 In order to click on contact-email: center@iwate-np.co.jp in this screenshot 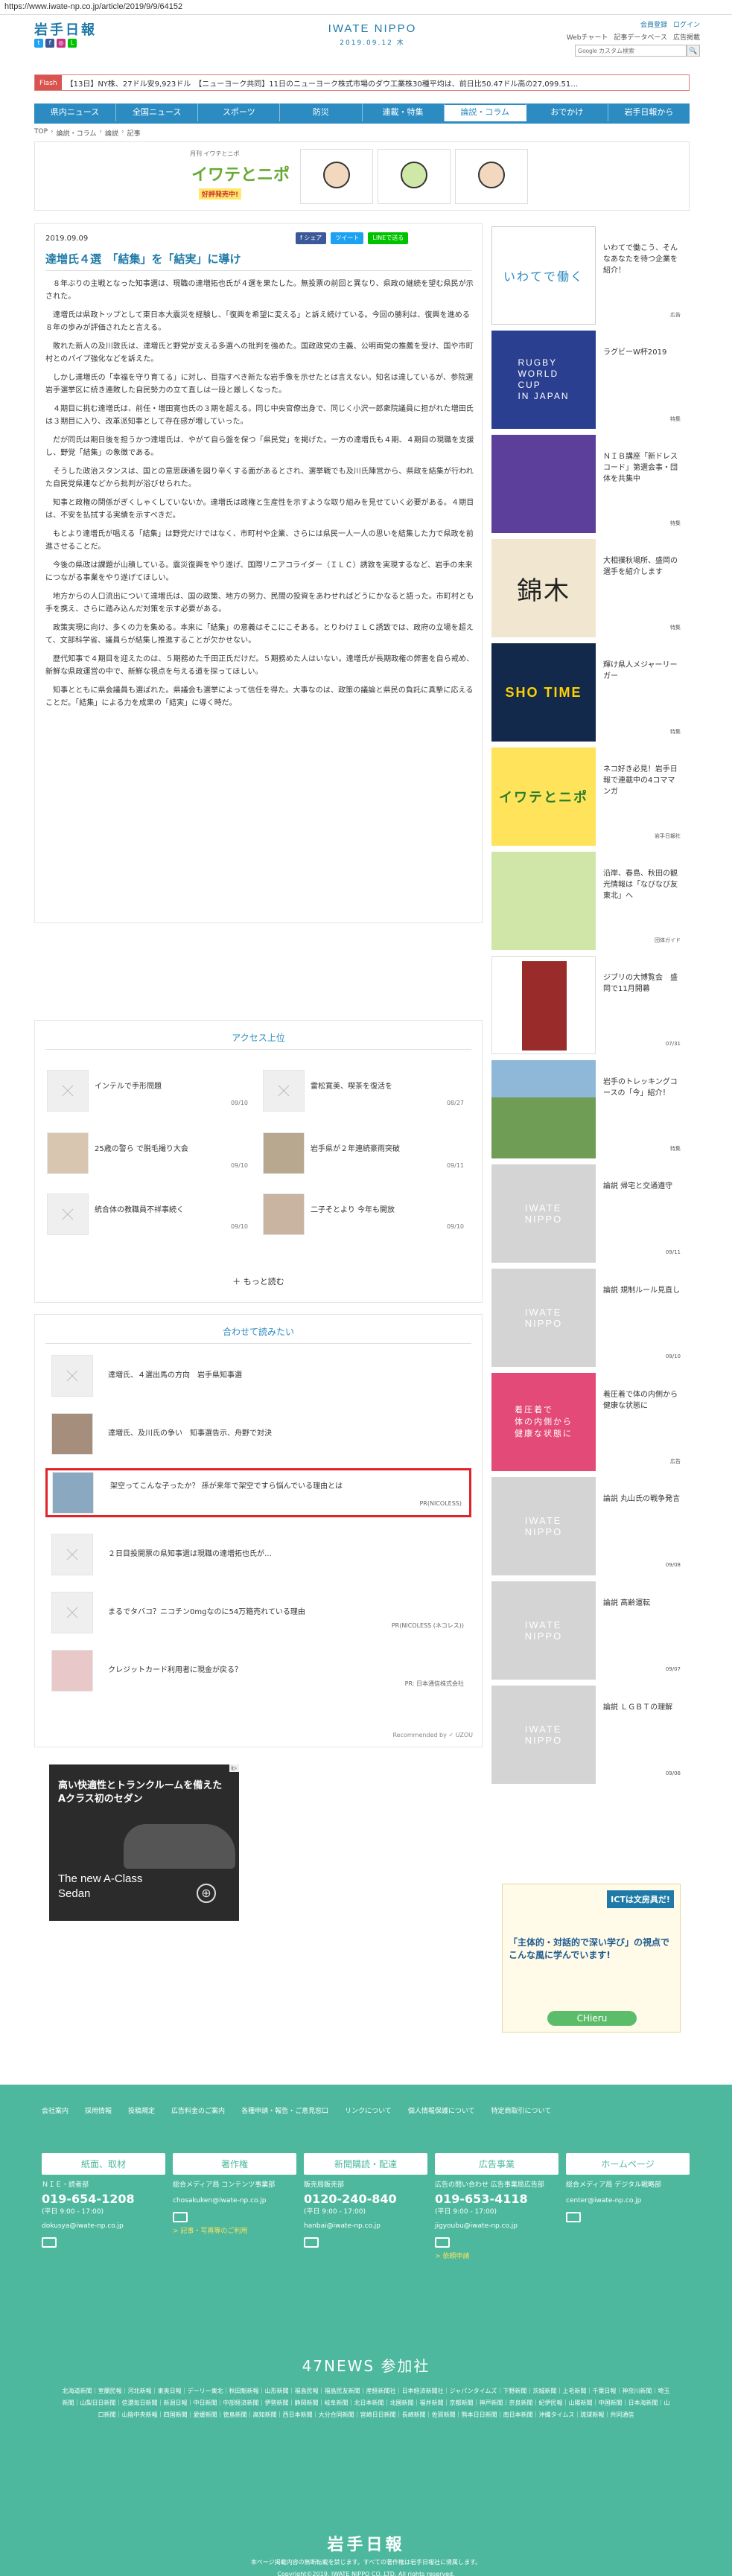, I will do `click(628, 2201)`.